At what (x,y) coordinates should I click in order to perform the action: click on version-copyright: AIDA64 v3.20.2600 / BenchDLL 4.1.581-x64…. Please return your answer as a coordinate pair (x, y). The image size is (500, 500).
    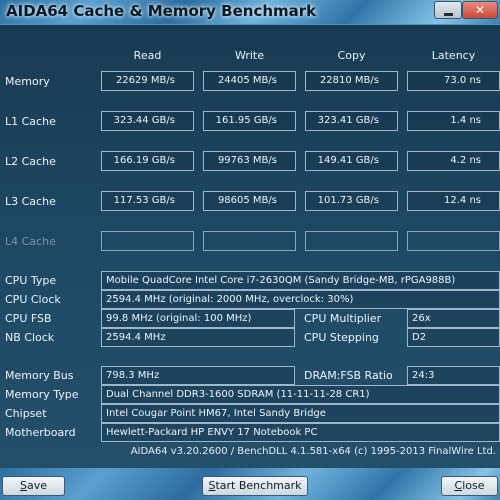
    Looking at the image, I should click on (313, 451).